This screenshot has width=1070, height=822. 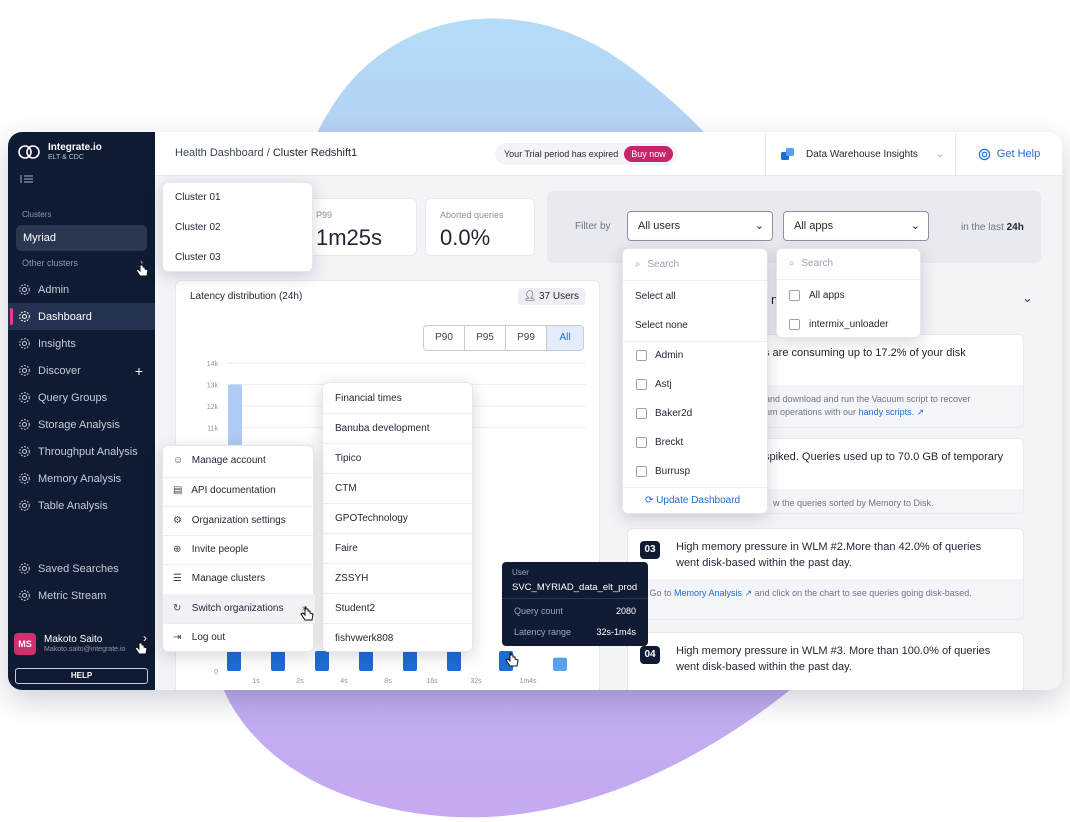 I want to click on apps-search: ⌕ Search, so click(x=811, y=263).